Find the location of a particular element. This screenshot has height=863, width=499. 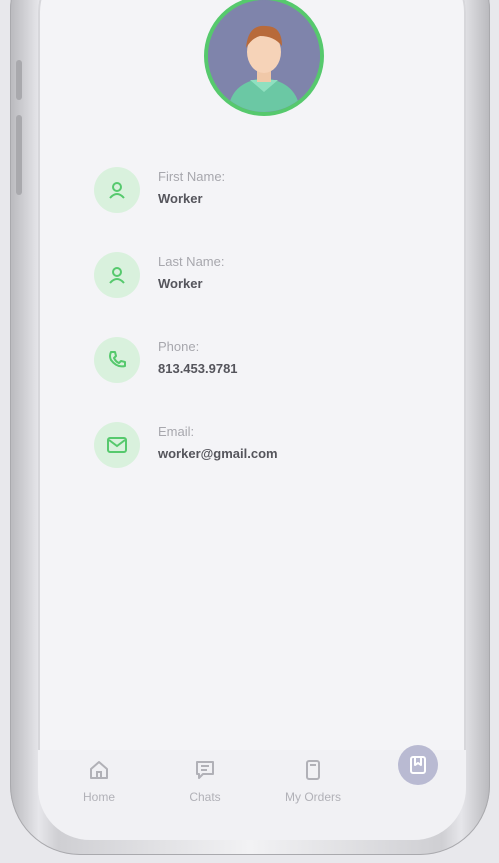

first-name-label: First Name: is located at coordinates (192, 176).